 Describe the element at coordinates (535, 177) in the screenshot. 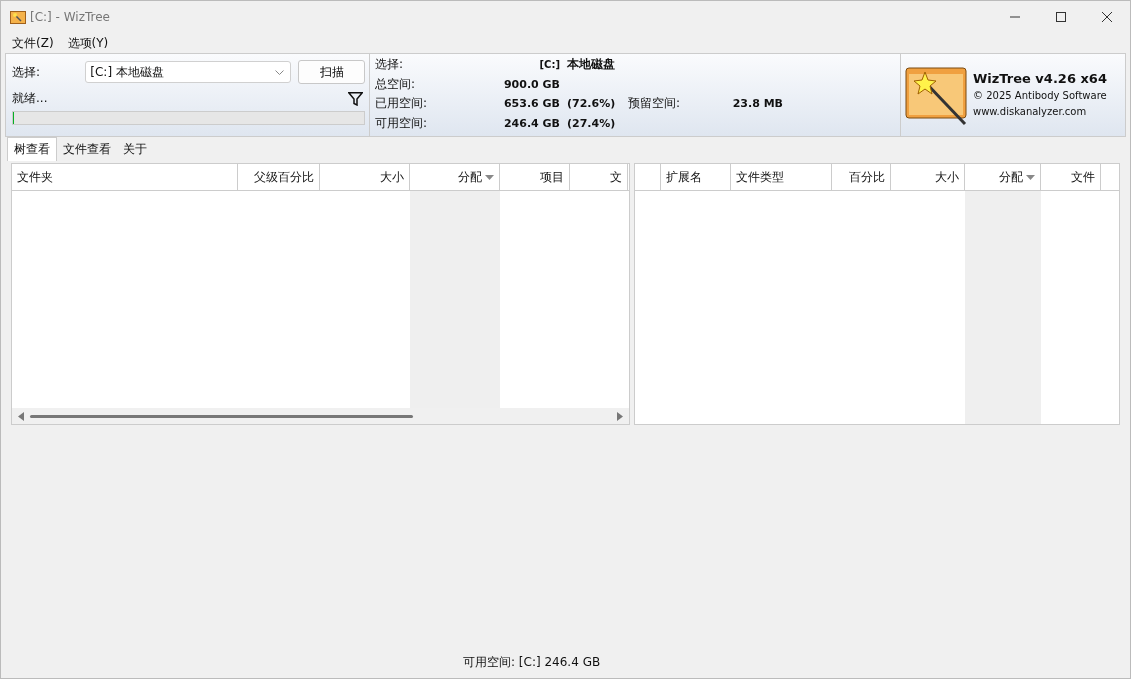

I see `column-header: 项目` at that location.